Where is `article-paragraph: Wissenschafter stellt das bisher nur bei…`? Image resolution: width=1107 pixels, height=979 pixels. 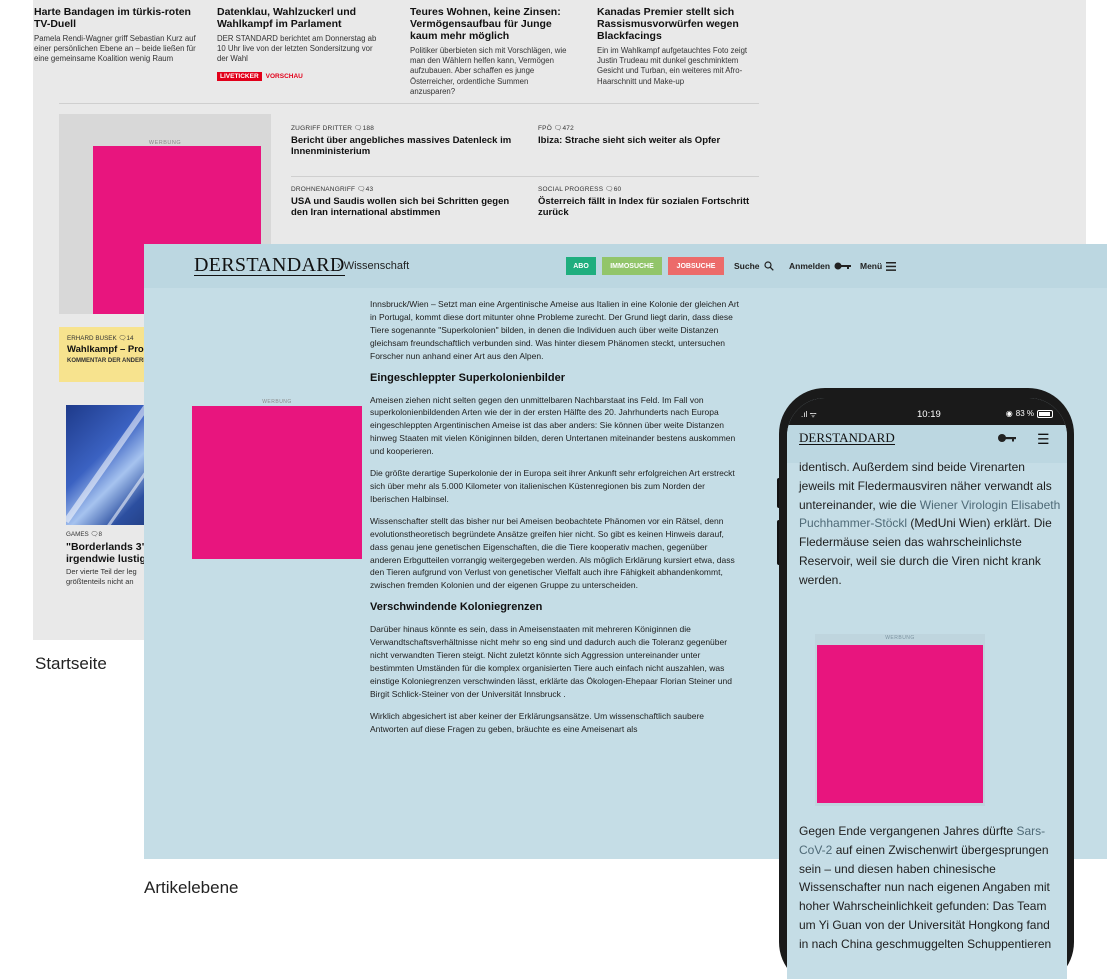
article-paragraph: Wissenschafter stellt das bisher nur bei… is located at coordinates (552, 553).